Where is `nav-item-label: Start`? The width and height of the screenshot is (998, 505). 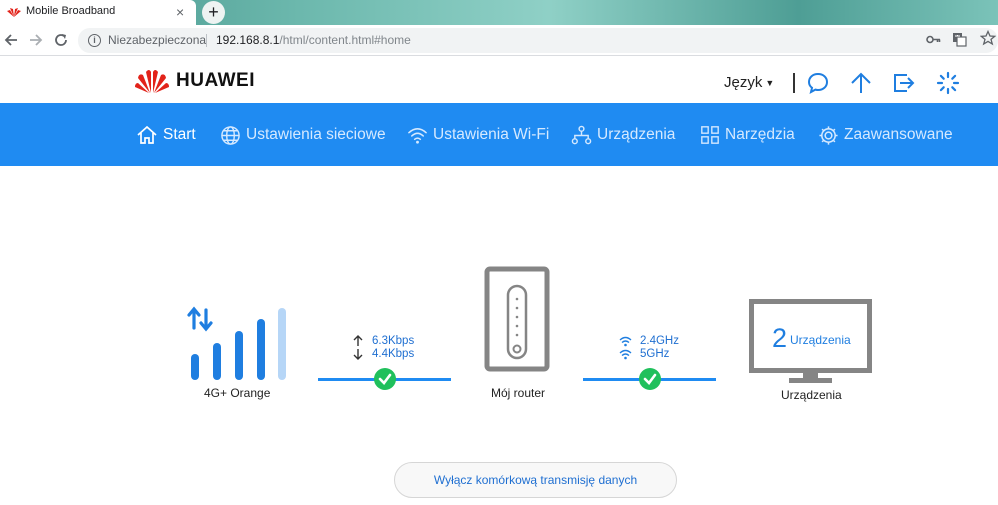
nav-item-label: Start is located at coordinates (179, 134).